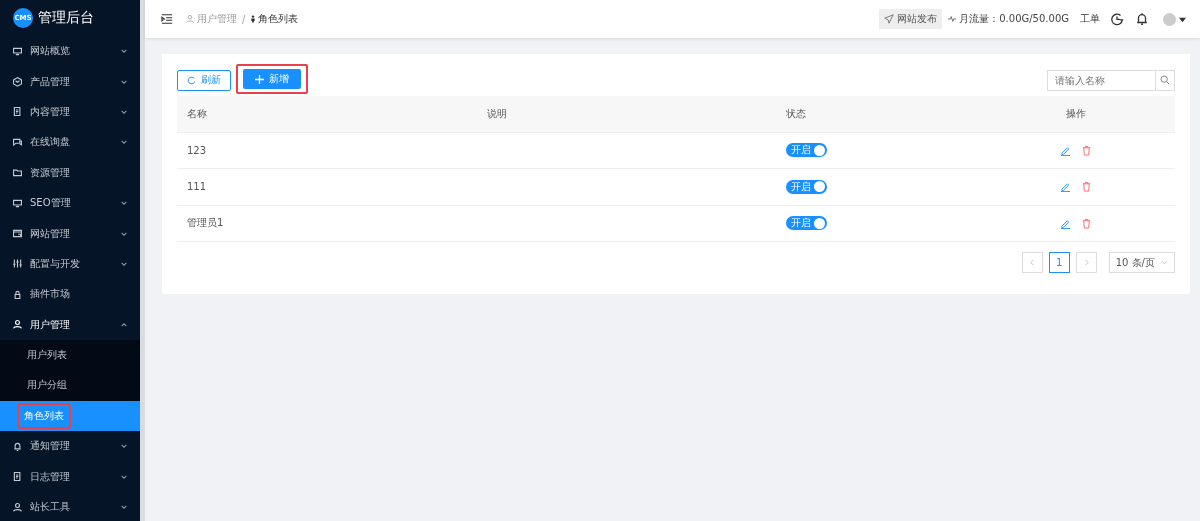 This screenshot has height=521, width=1200. I want to click on sidebar-item: 配置与开发, so click(70, 264).